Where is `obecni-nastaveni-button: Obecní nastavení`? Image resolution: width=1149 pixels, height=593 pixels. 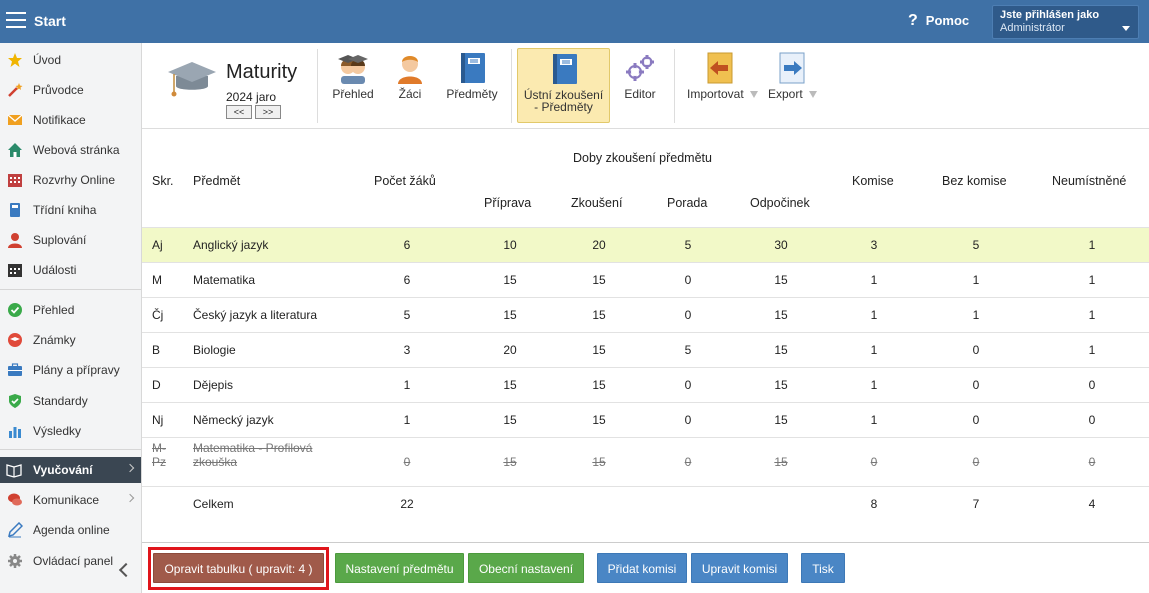 obecni-nastaveni-button: Obecní nastavení is located at coordinates (526, 568).